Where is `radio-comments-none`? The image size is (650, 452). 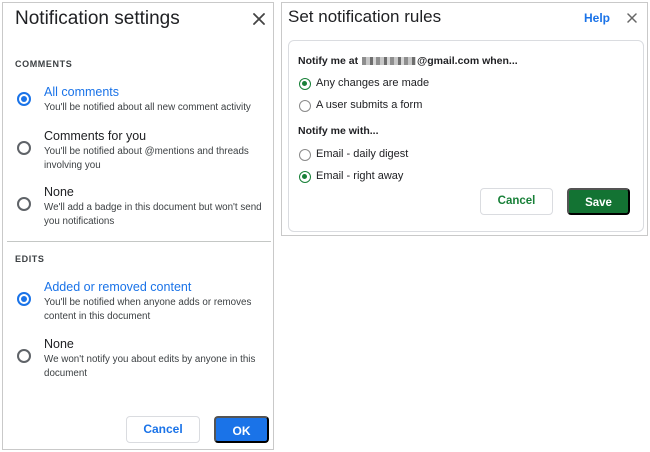
radio-comments-none is located at coordinates (24, 204).